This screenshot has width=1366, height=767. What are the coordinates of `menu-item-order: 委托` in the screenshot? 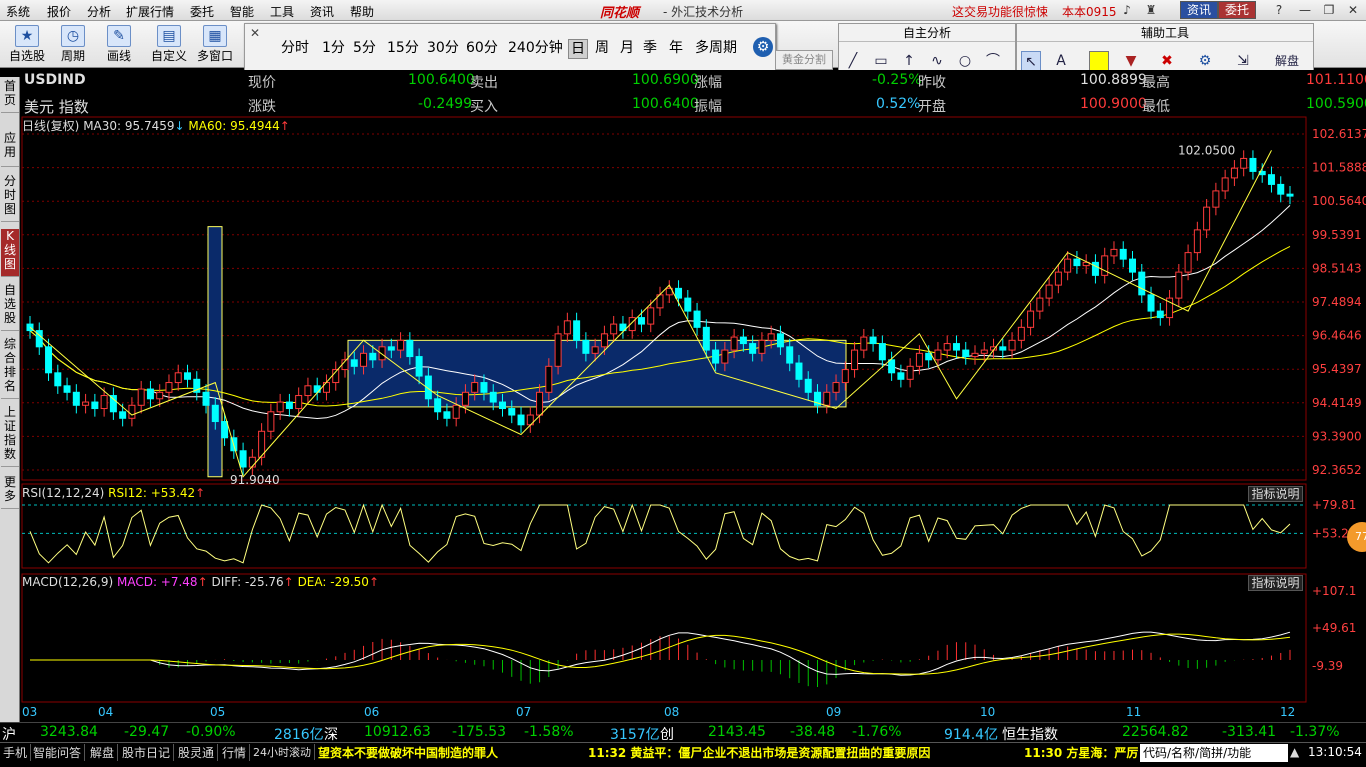 It's located at (202, 11).